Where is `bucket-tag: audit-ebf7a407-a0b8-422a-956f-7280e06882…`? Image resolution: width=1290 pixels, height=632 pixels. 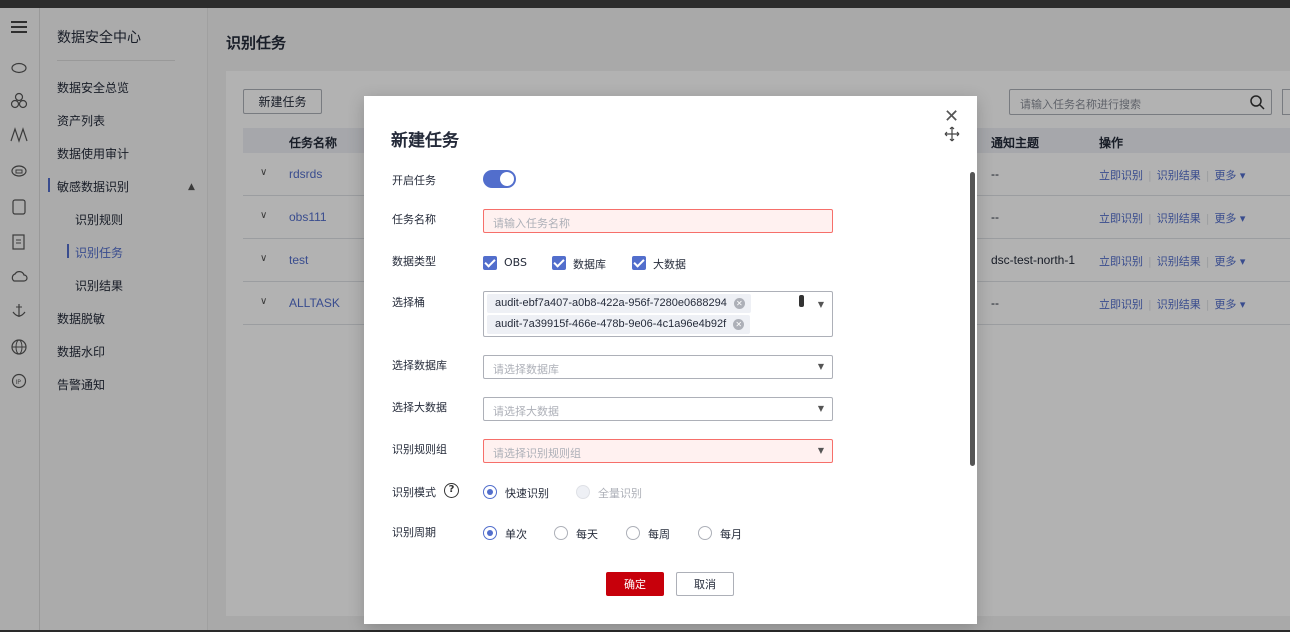 bucket-tag: audit-ebf7a407-a0b8-422a-956f-7280e06882… is located at coordinates (619, 303).